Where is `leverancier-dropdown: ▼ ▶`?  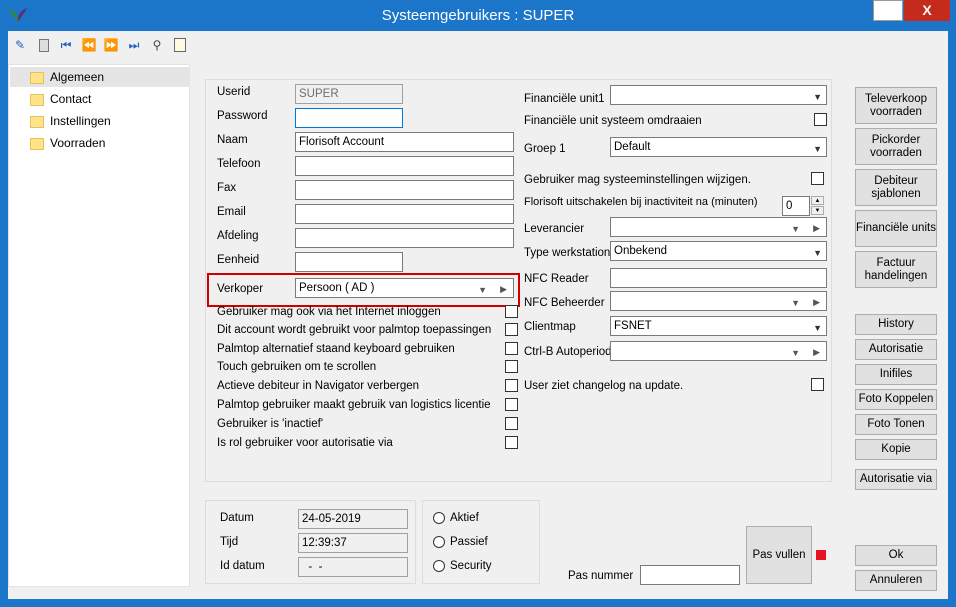
leverancier-dropdown: ▼ ▶ is located at coordinates (718, 227).